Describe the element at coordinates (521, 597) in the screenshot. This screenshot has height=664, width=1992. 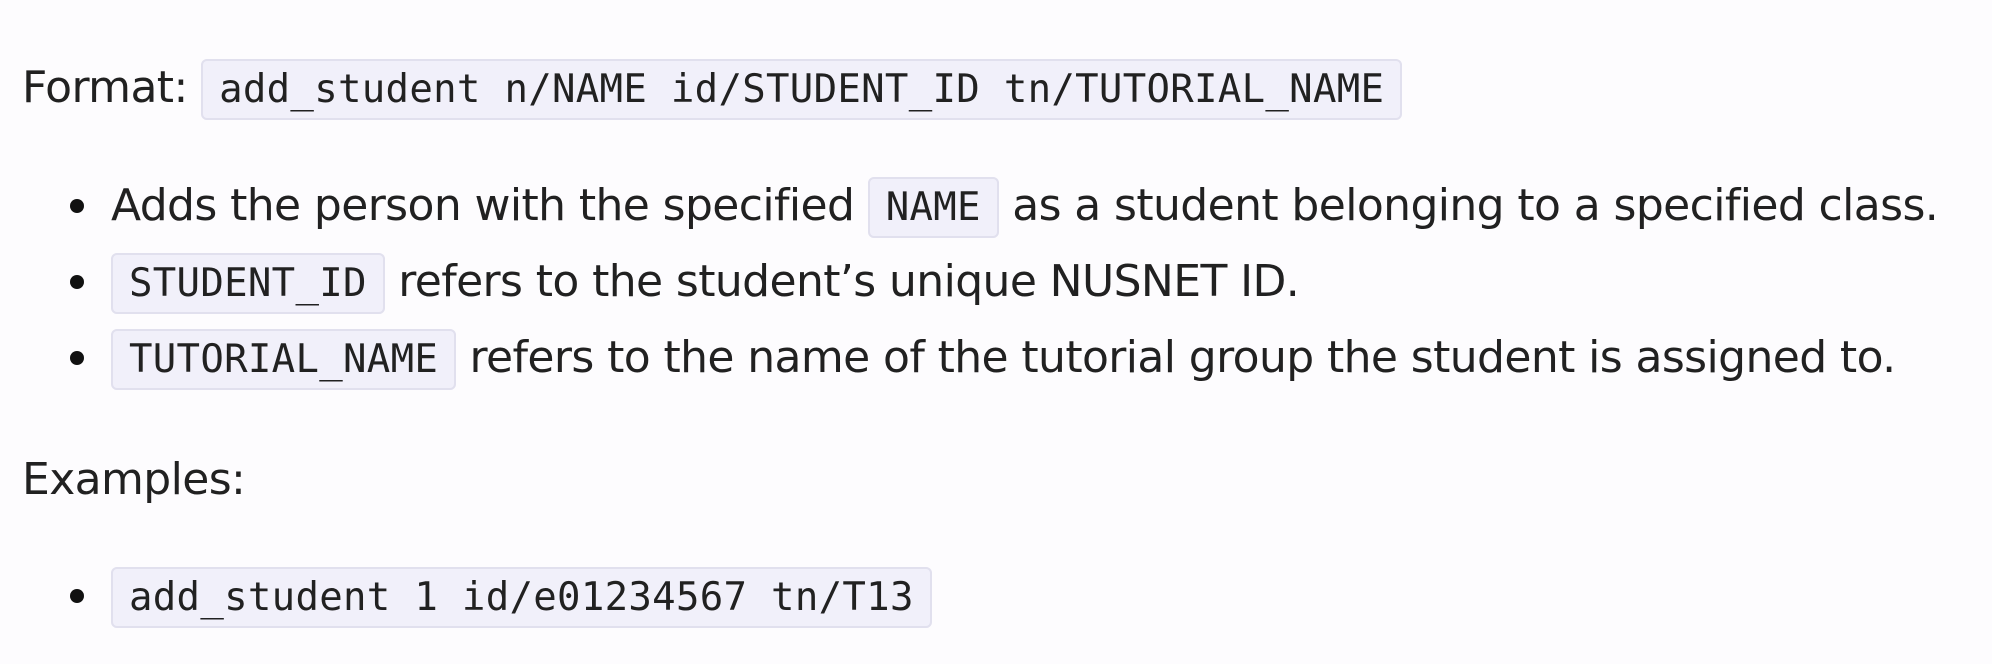
I see `example-command-code: add_student 1 id/e01234567 tn/T13` at that location.